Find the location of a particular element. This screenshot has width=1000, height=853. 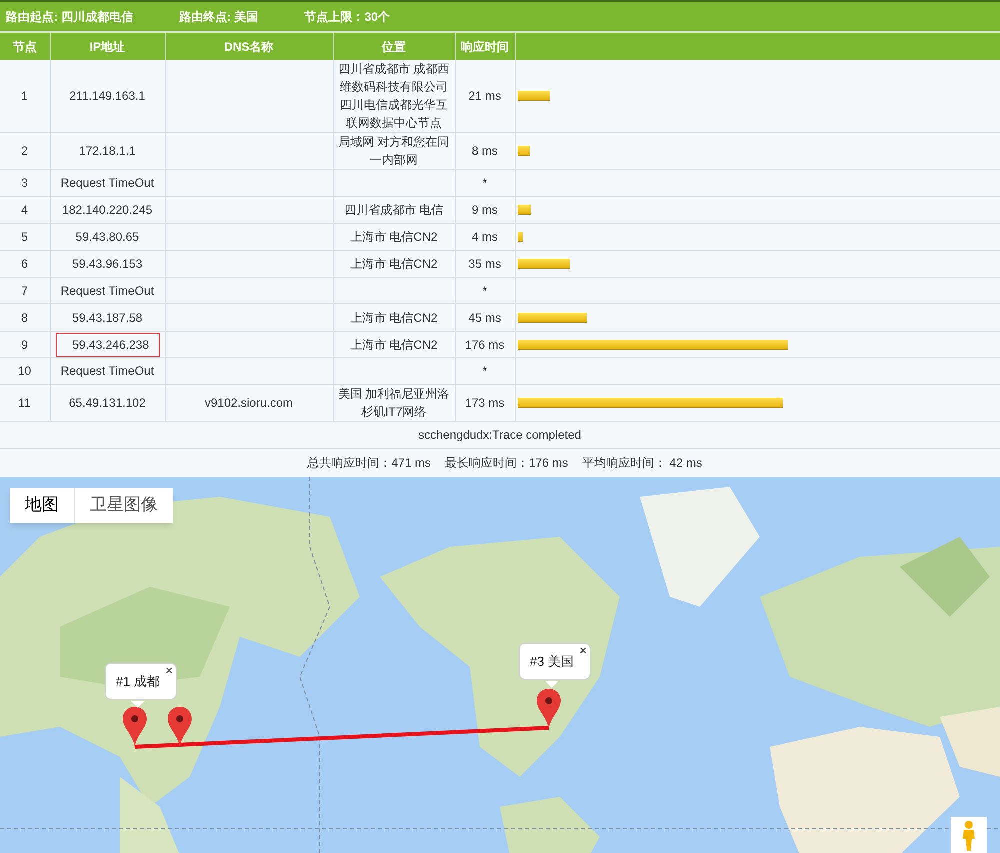

ip-address: 172.18.1.1 is located at coordinates (107, 151).